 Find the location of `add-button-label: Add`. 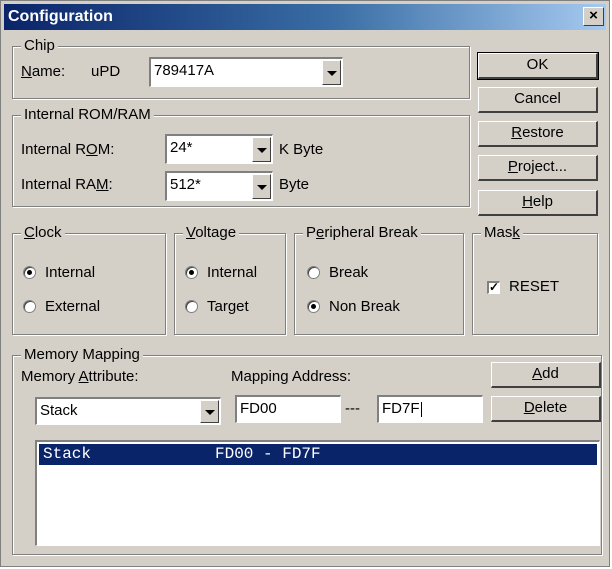

add-button-label: Add is located at coordinates (545, 373).